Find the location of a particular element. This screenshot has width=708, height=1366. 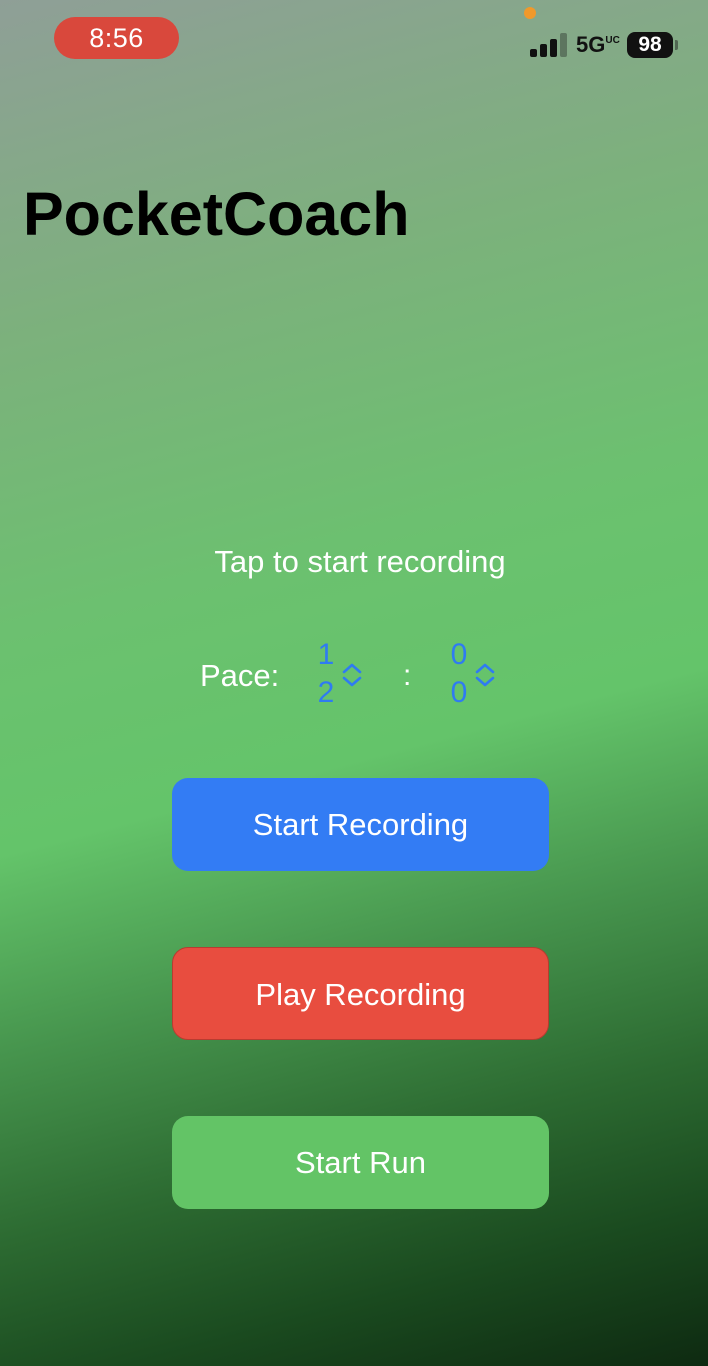

start-run-button: Start Run is located at coordinates (360, 1162).